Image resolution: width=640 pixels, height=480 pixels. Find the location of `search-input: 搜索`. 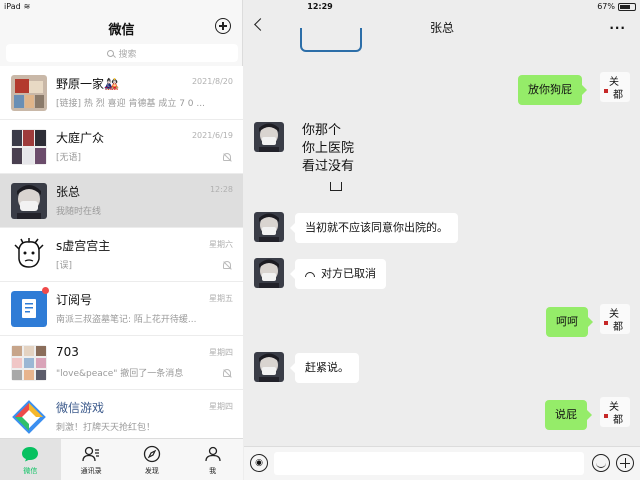

search-input: 搜索 is located at coordinates (122, 53).